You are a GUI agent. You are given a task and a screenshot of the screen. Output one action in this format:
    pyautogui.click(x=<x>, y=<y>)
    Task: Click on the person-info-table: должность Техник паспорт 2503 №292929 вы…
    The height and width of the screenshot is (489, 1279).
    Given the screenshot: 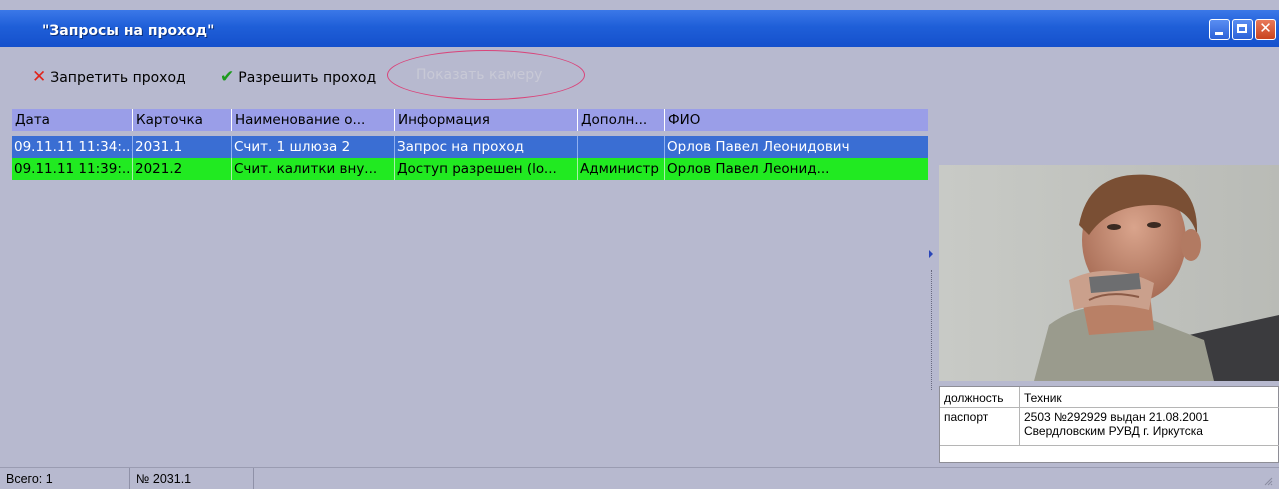 What is the action you would take?
    pyautogui.click(x=1109, y=424)
    